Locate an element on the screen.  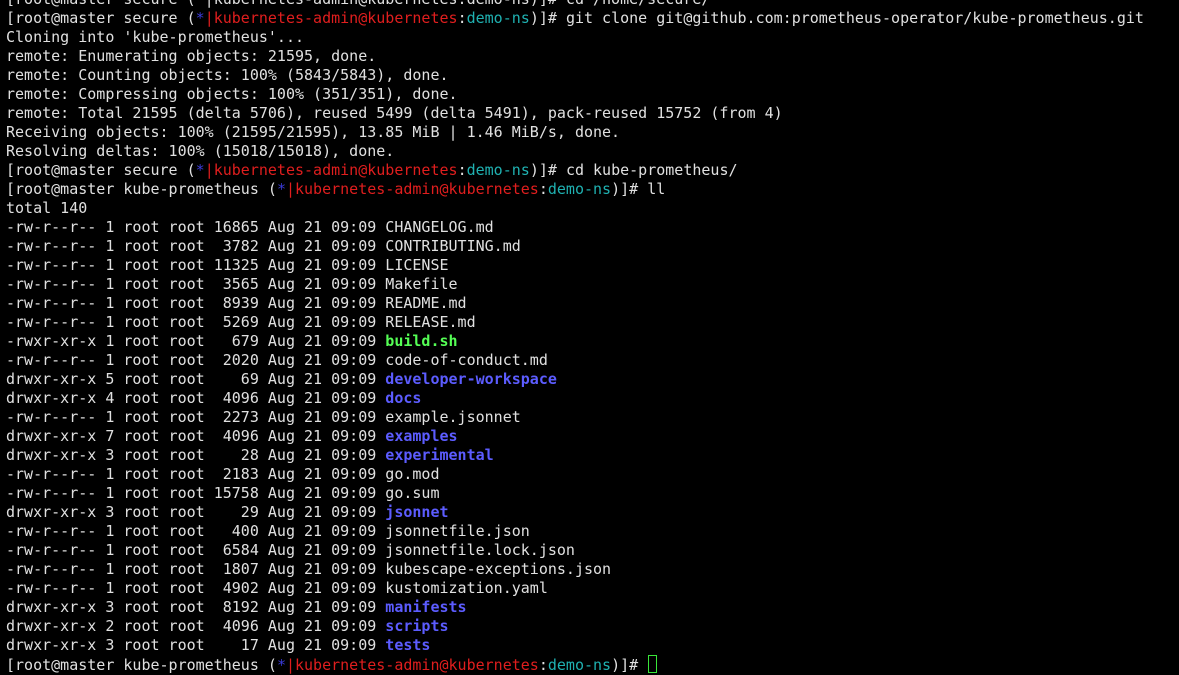
listing-meta: drwxr-xr-x 3 root root 17 Aug 21 09:09 is located at coordinates (196, 645).